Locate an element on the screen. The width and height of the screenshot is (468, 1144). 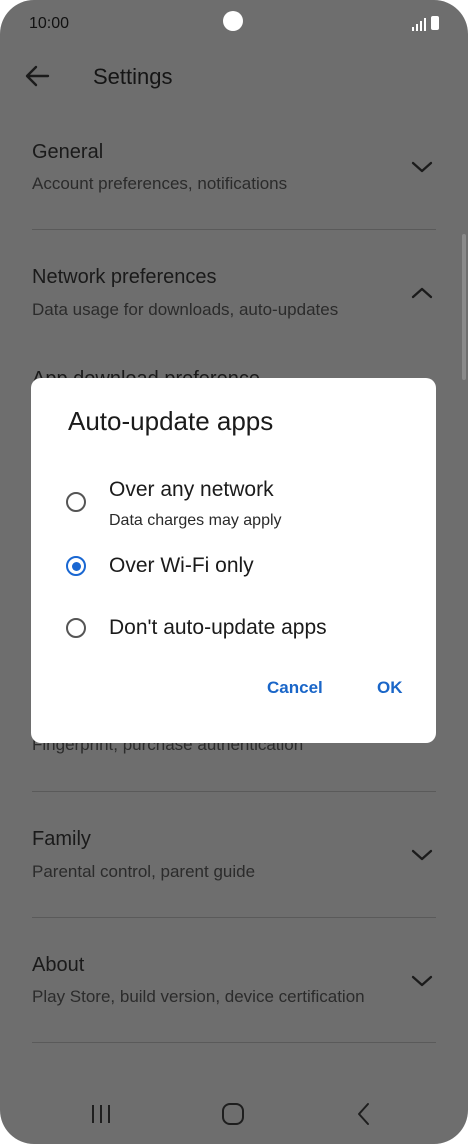
settings-item-subtitle: Data usage for downloads, auto-updates is located at coordinates (185, 309).